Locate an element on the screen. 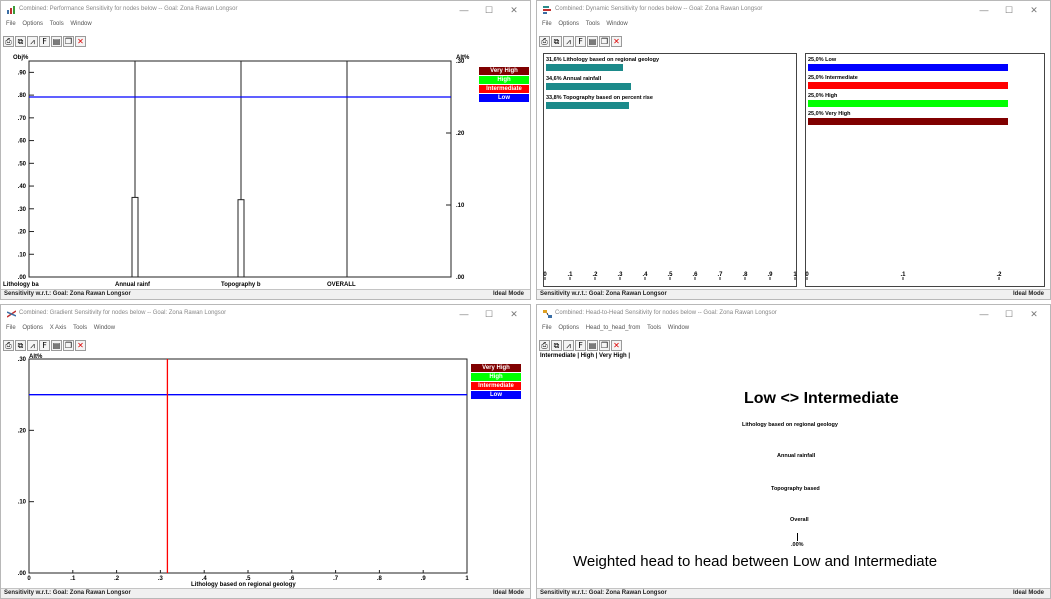 The width and height of the screenshot is (1051, 599). minimize-icon: — is located at coordinates (984, 314).